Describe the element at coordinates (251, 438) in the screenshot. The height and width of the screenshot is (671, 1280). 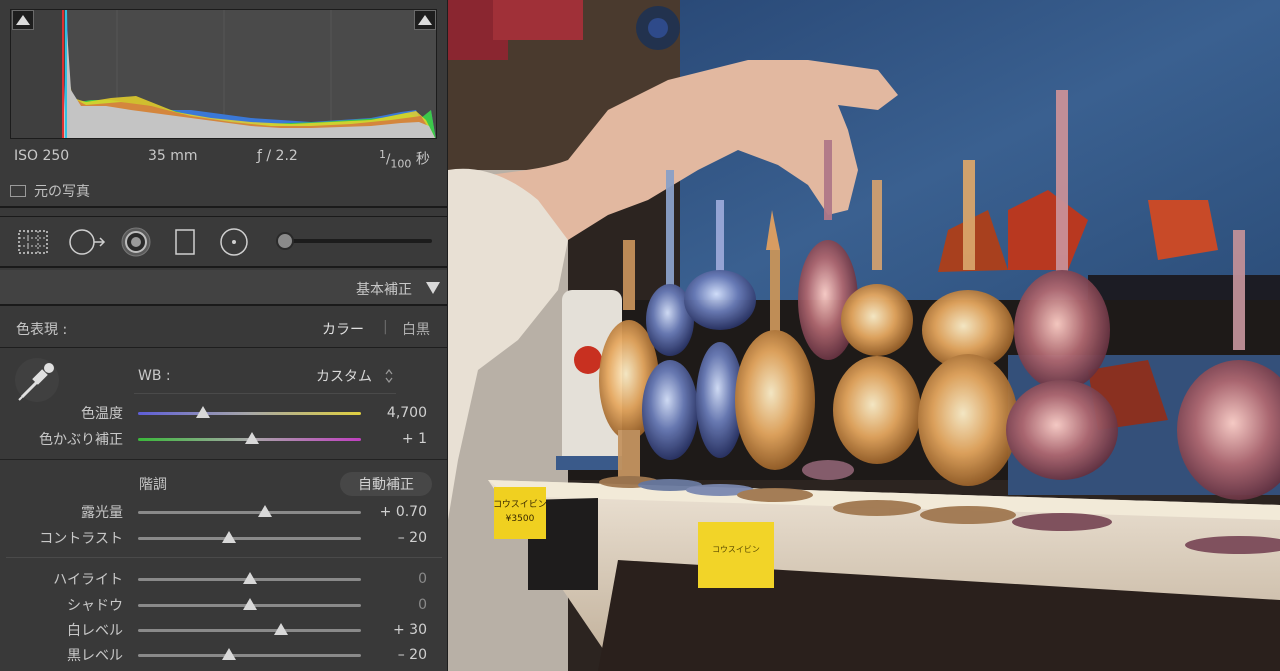
I see `tint-slider-thumb` at that location.